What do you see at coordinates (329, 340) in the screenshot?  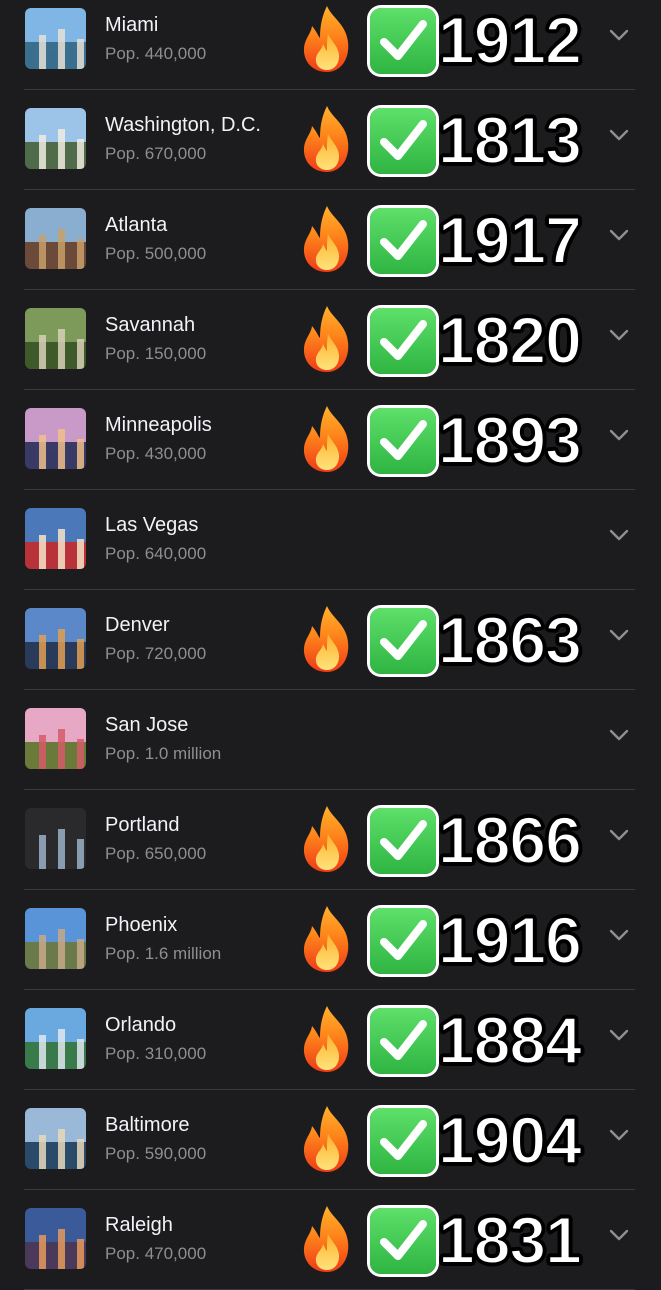 I see `city-row-savannah: Savannah Pop. 150,000 1820` at bounding box center [329, 340].